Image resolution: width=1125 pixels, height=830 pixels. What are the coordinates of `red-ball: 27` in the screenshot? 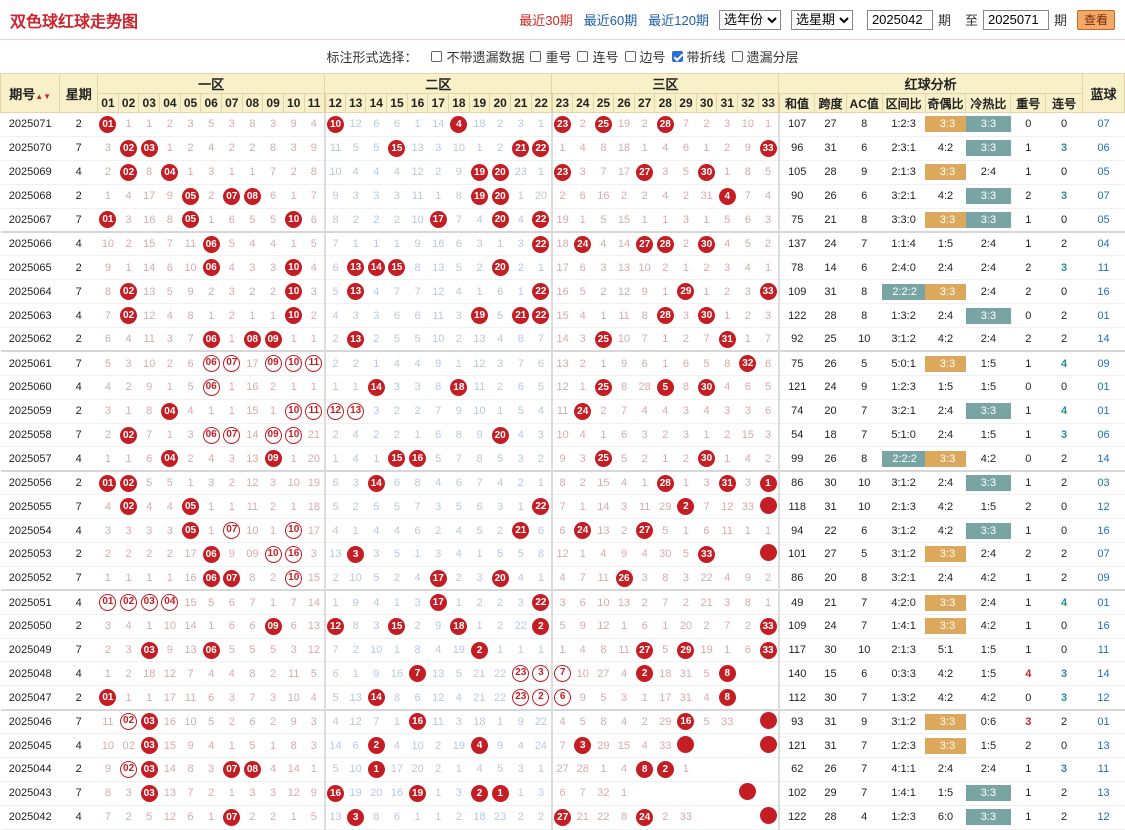 It's located at (645, 244).